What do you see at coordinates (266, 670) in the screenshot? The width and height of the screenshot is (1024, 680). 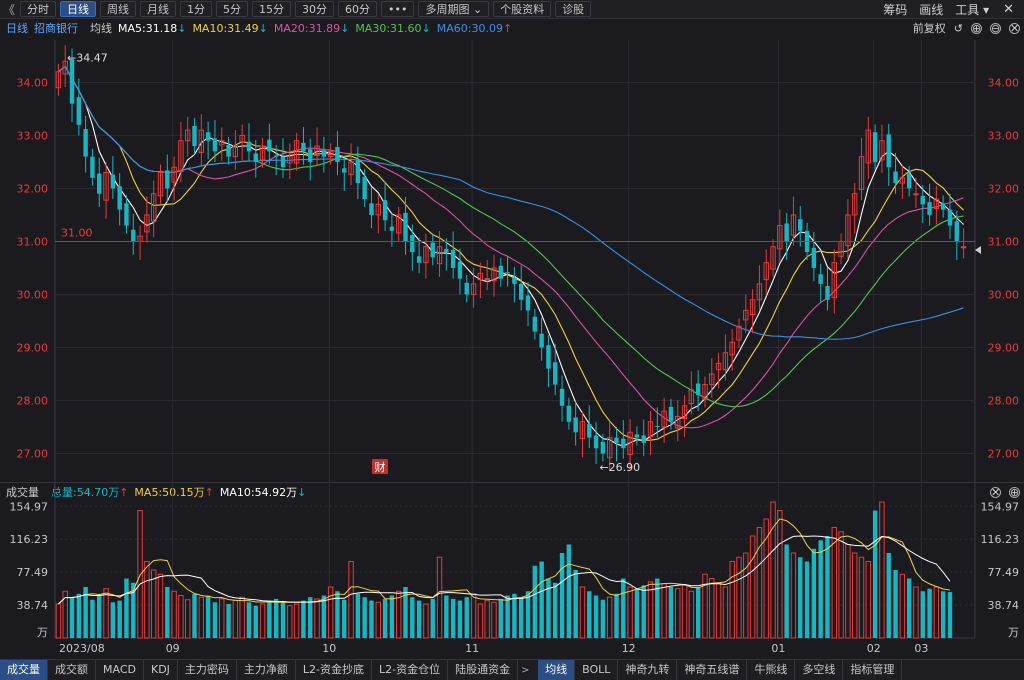 I see `tab-main-net: 主力净额` at bounding box center [266, 670].